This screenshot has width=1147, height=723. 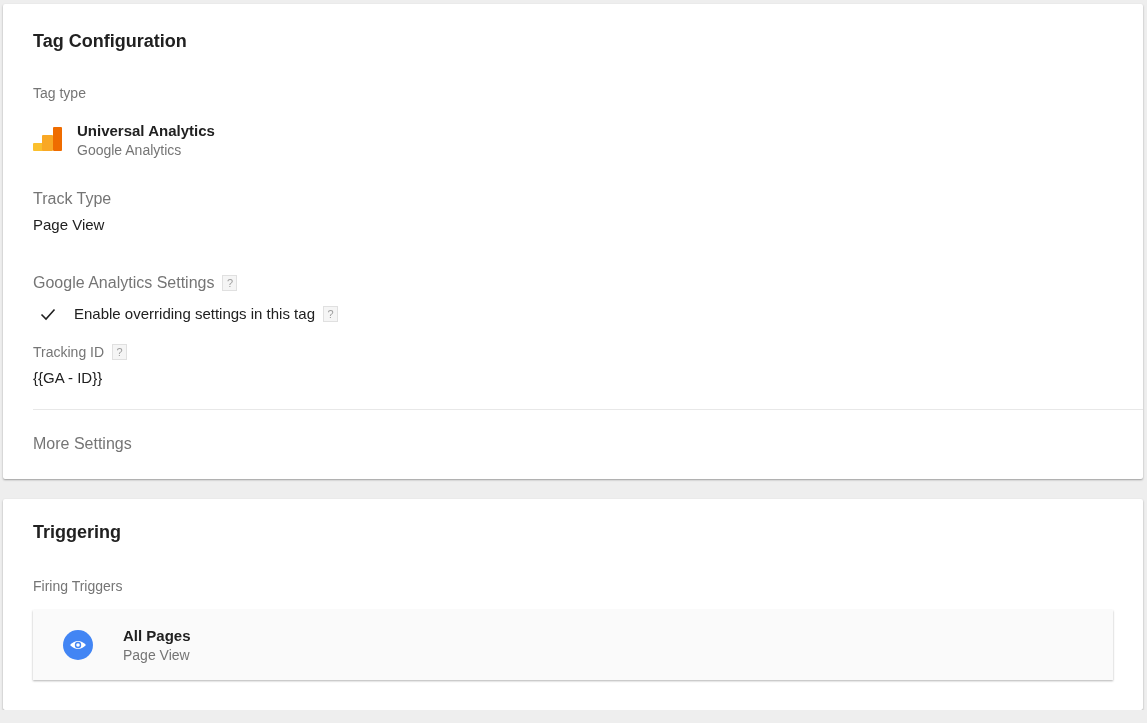 What do you see at coordinates (130, 150) in the screenshot?
I see `tag-type-vendor: Google Analytics` at bounding box center [130, 150].